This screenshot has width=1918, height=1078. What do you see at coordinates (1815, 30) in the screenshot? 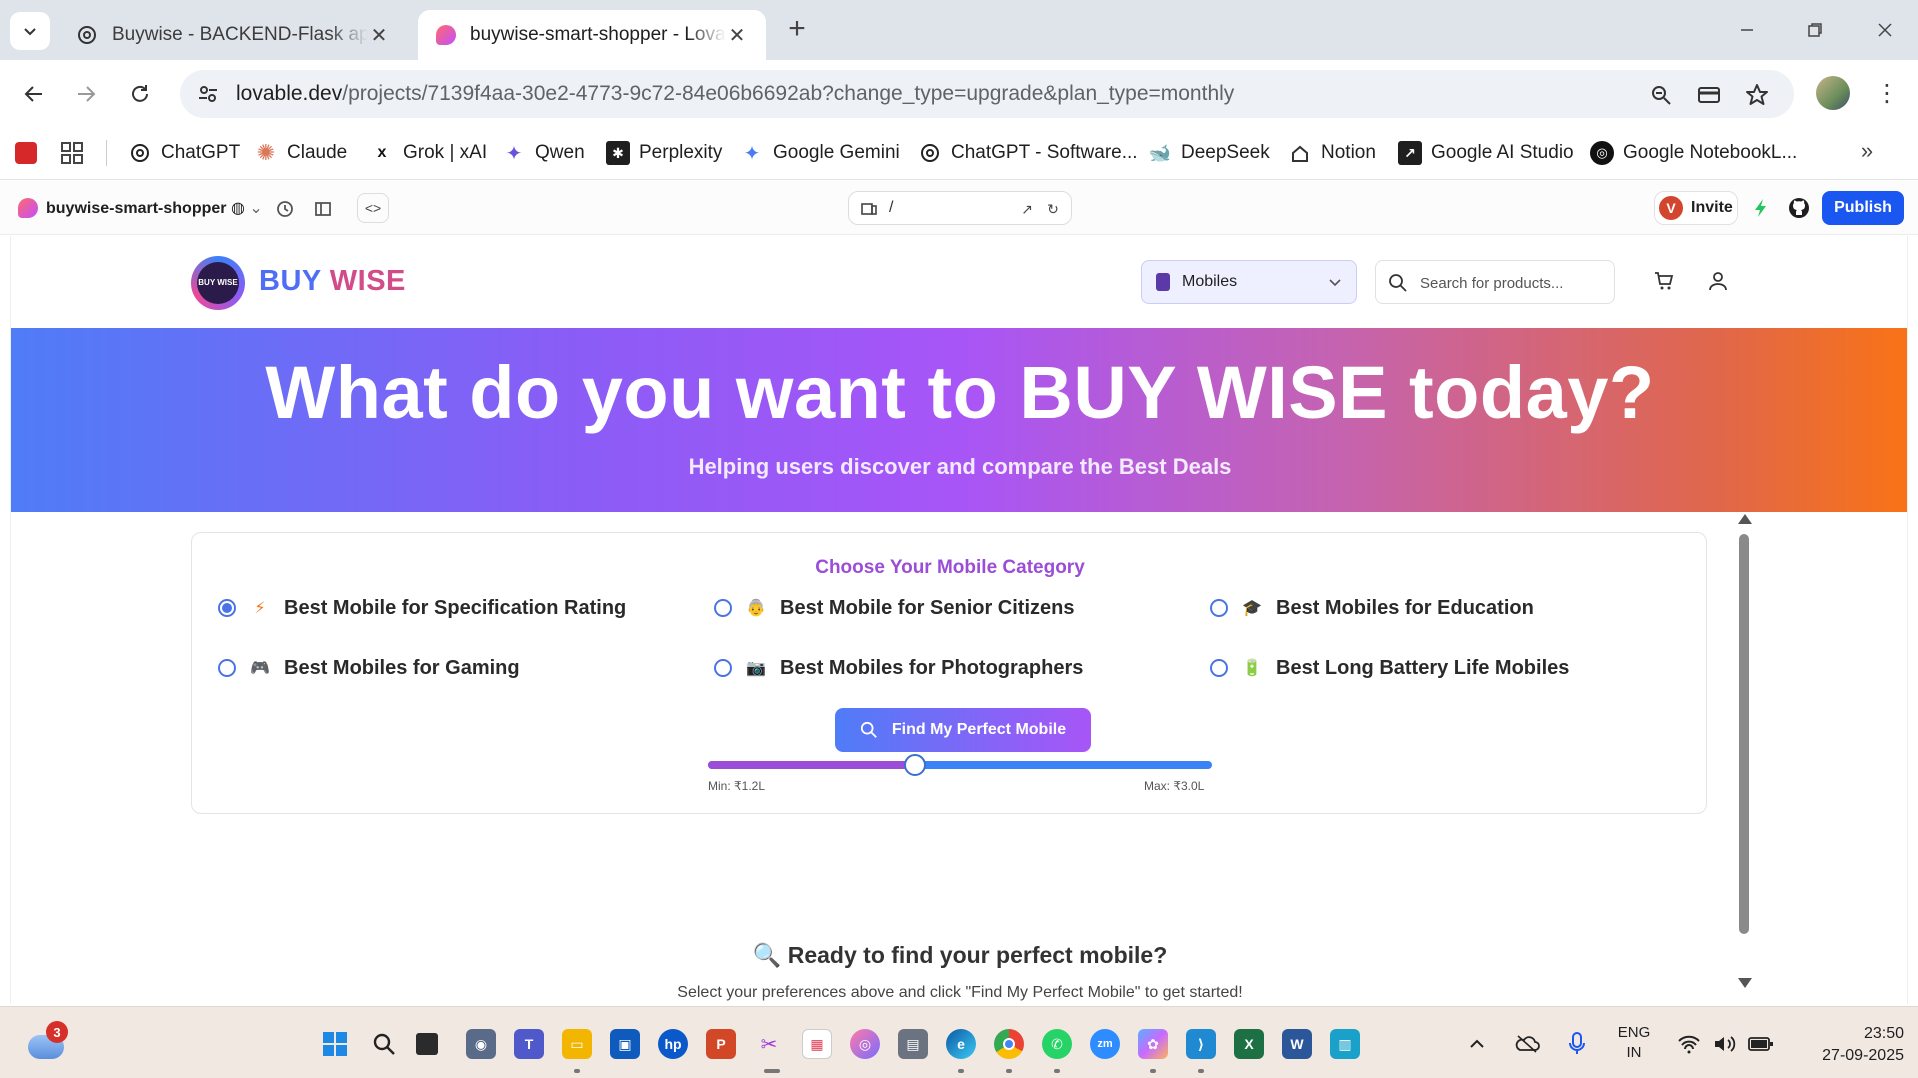
I see `restore-button` at bounding box center [1815, 30].